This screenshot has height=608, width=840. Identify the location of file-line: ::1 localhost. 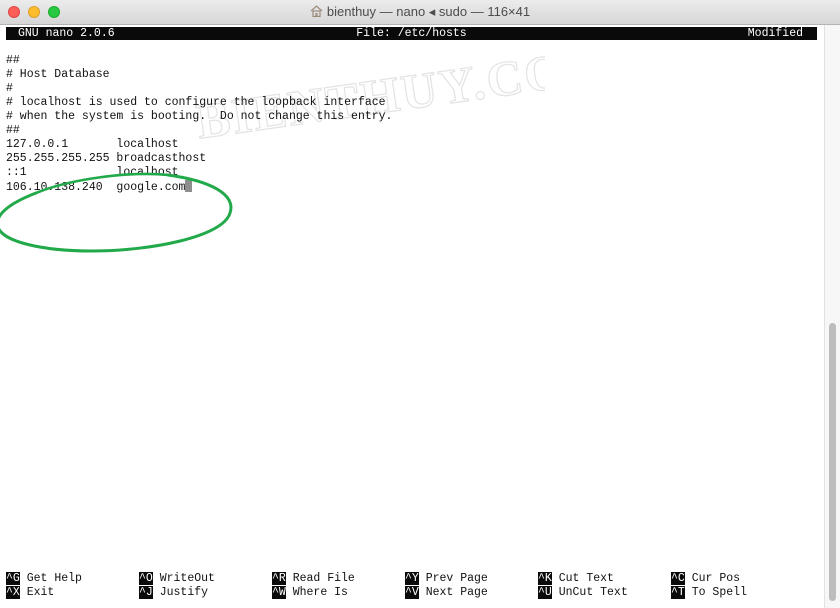
(92, 172).